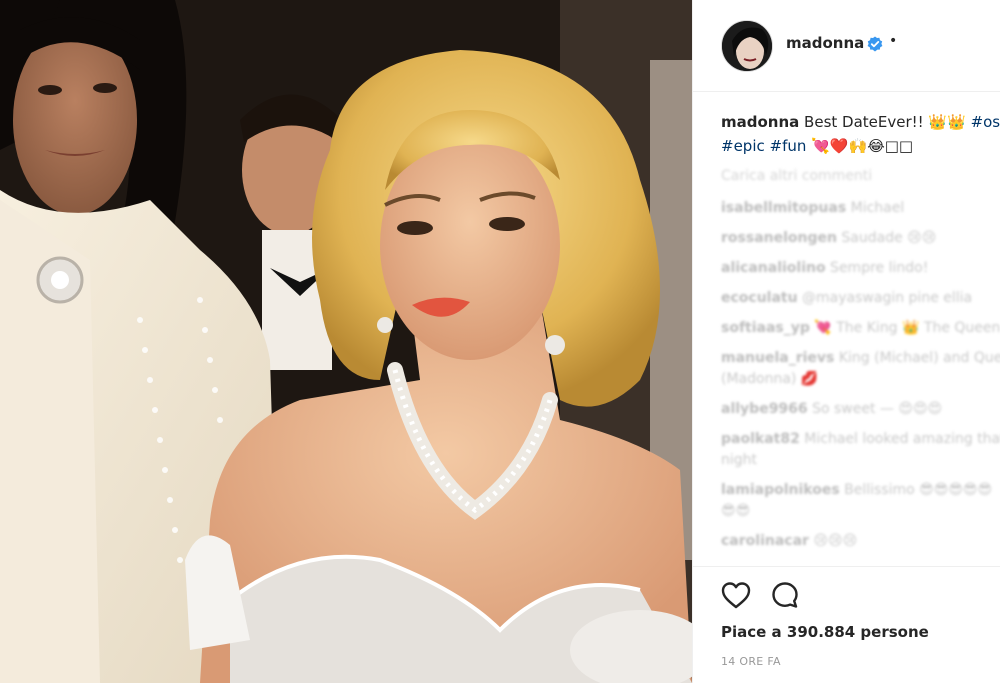  What do you see at coordinates (885, 298) in the screenshot?
I see `comment-text: @mayaswagin pine ellia` at bounding box center [885, 298].